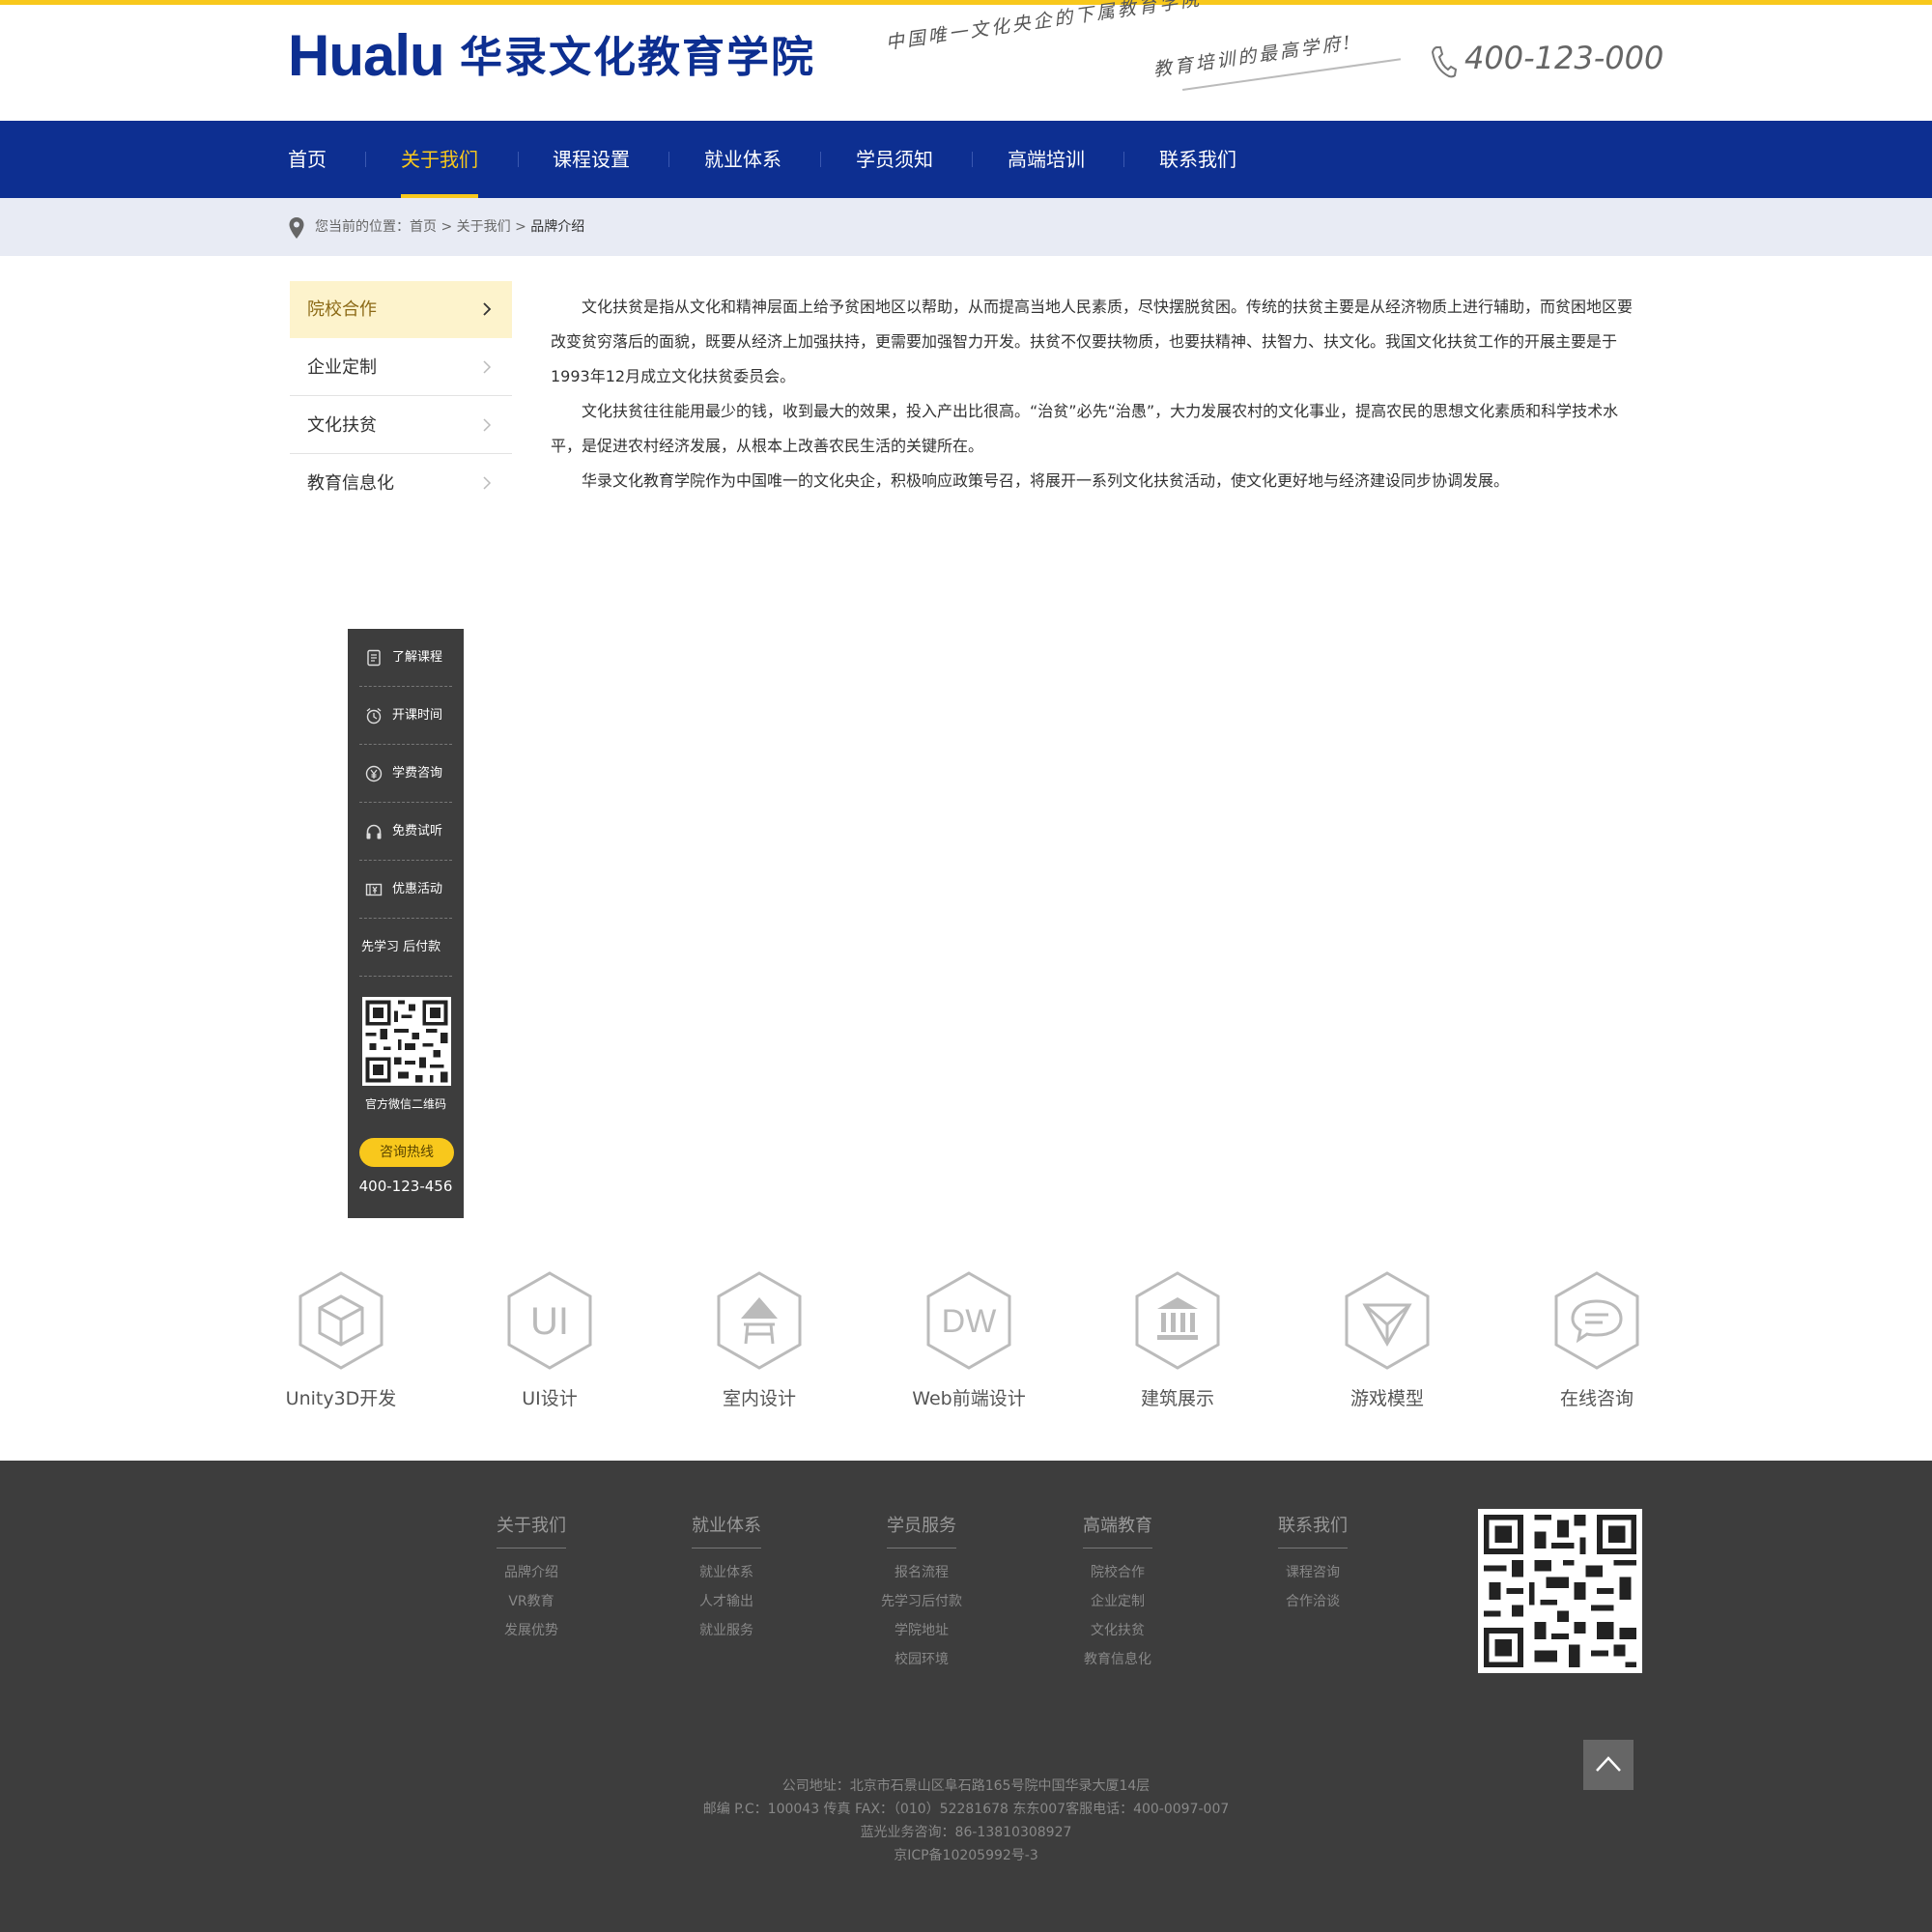 The width and height of the screenshot is (1932, 1932). Describe the element at coordinates (401, 367) in the screenshot. I see `sidebar-item-enterprise-custom: 企业定制` at that location.